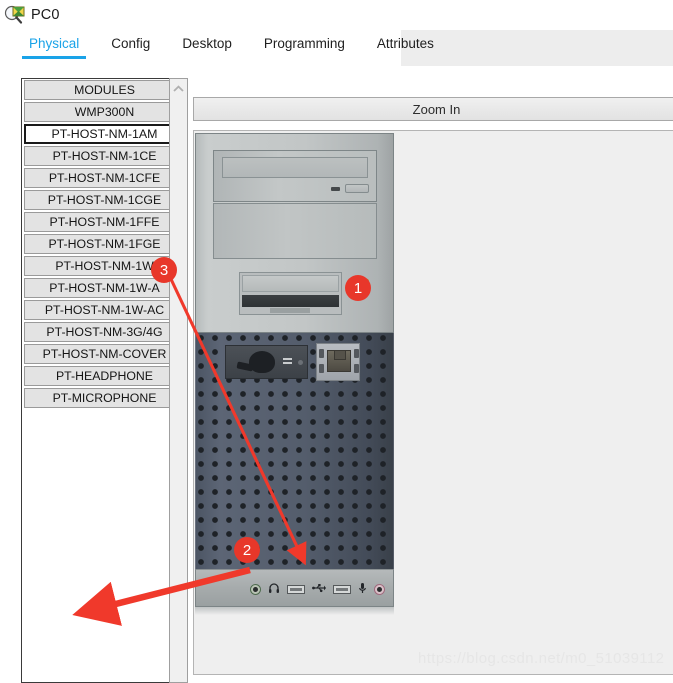 The height and width of the screenshot is (683, 673). I want to click on module-list-item-label: PT-HOST-NM-1CGE, so click(104, 200).